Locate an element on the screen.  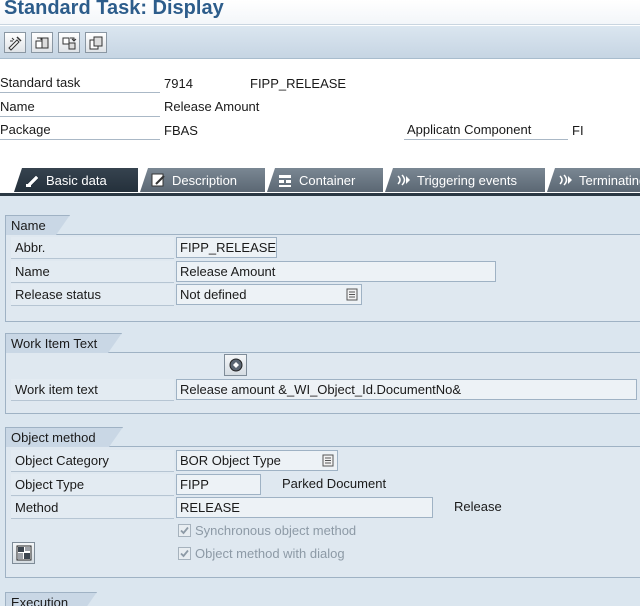
tab-description-label: Description is located at coordinates (205, 180).